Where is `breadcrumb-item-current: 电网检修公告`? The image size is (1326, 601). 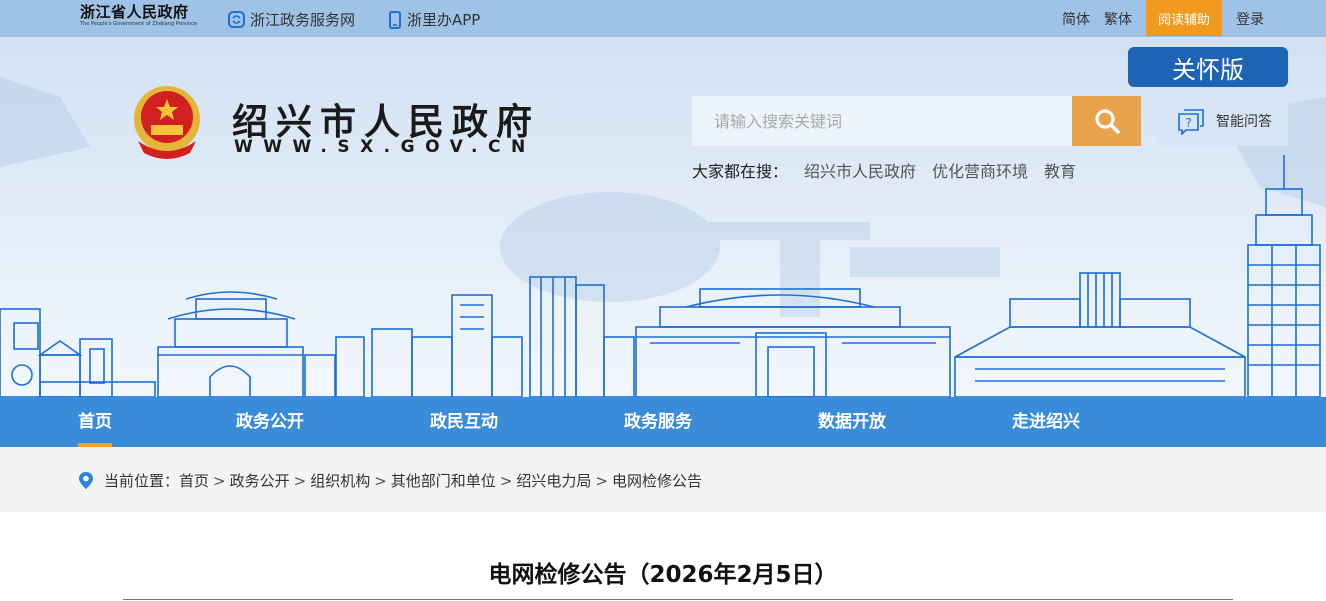
breadcrumb-item-current: 电网检修公告 is located at coordinates (657, 480).